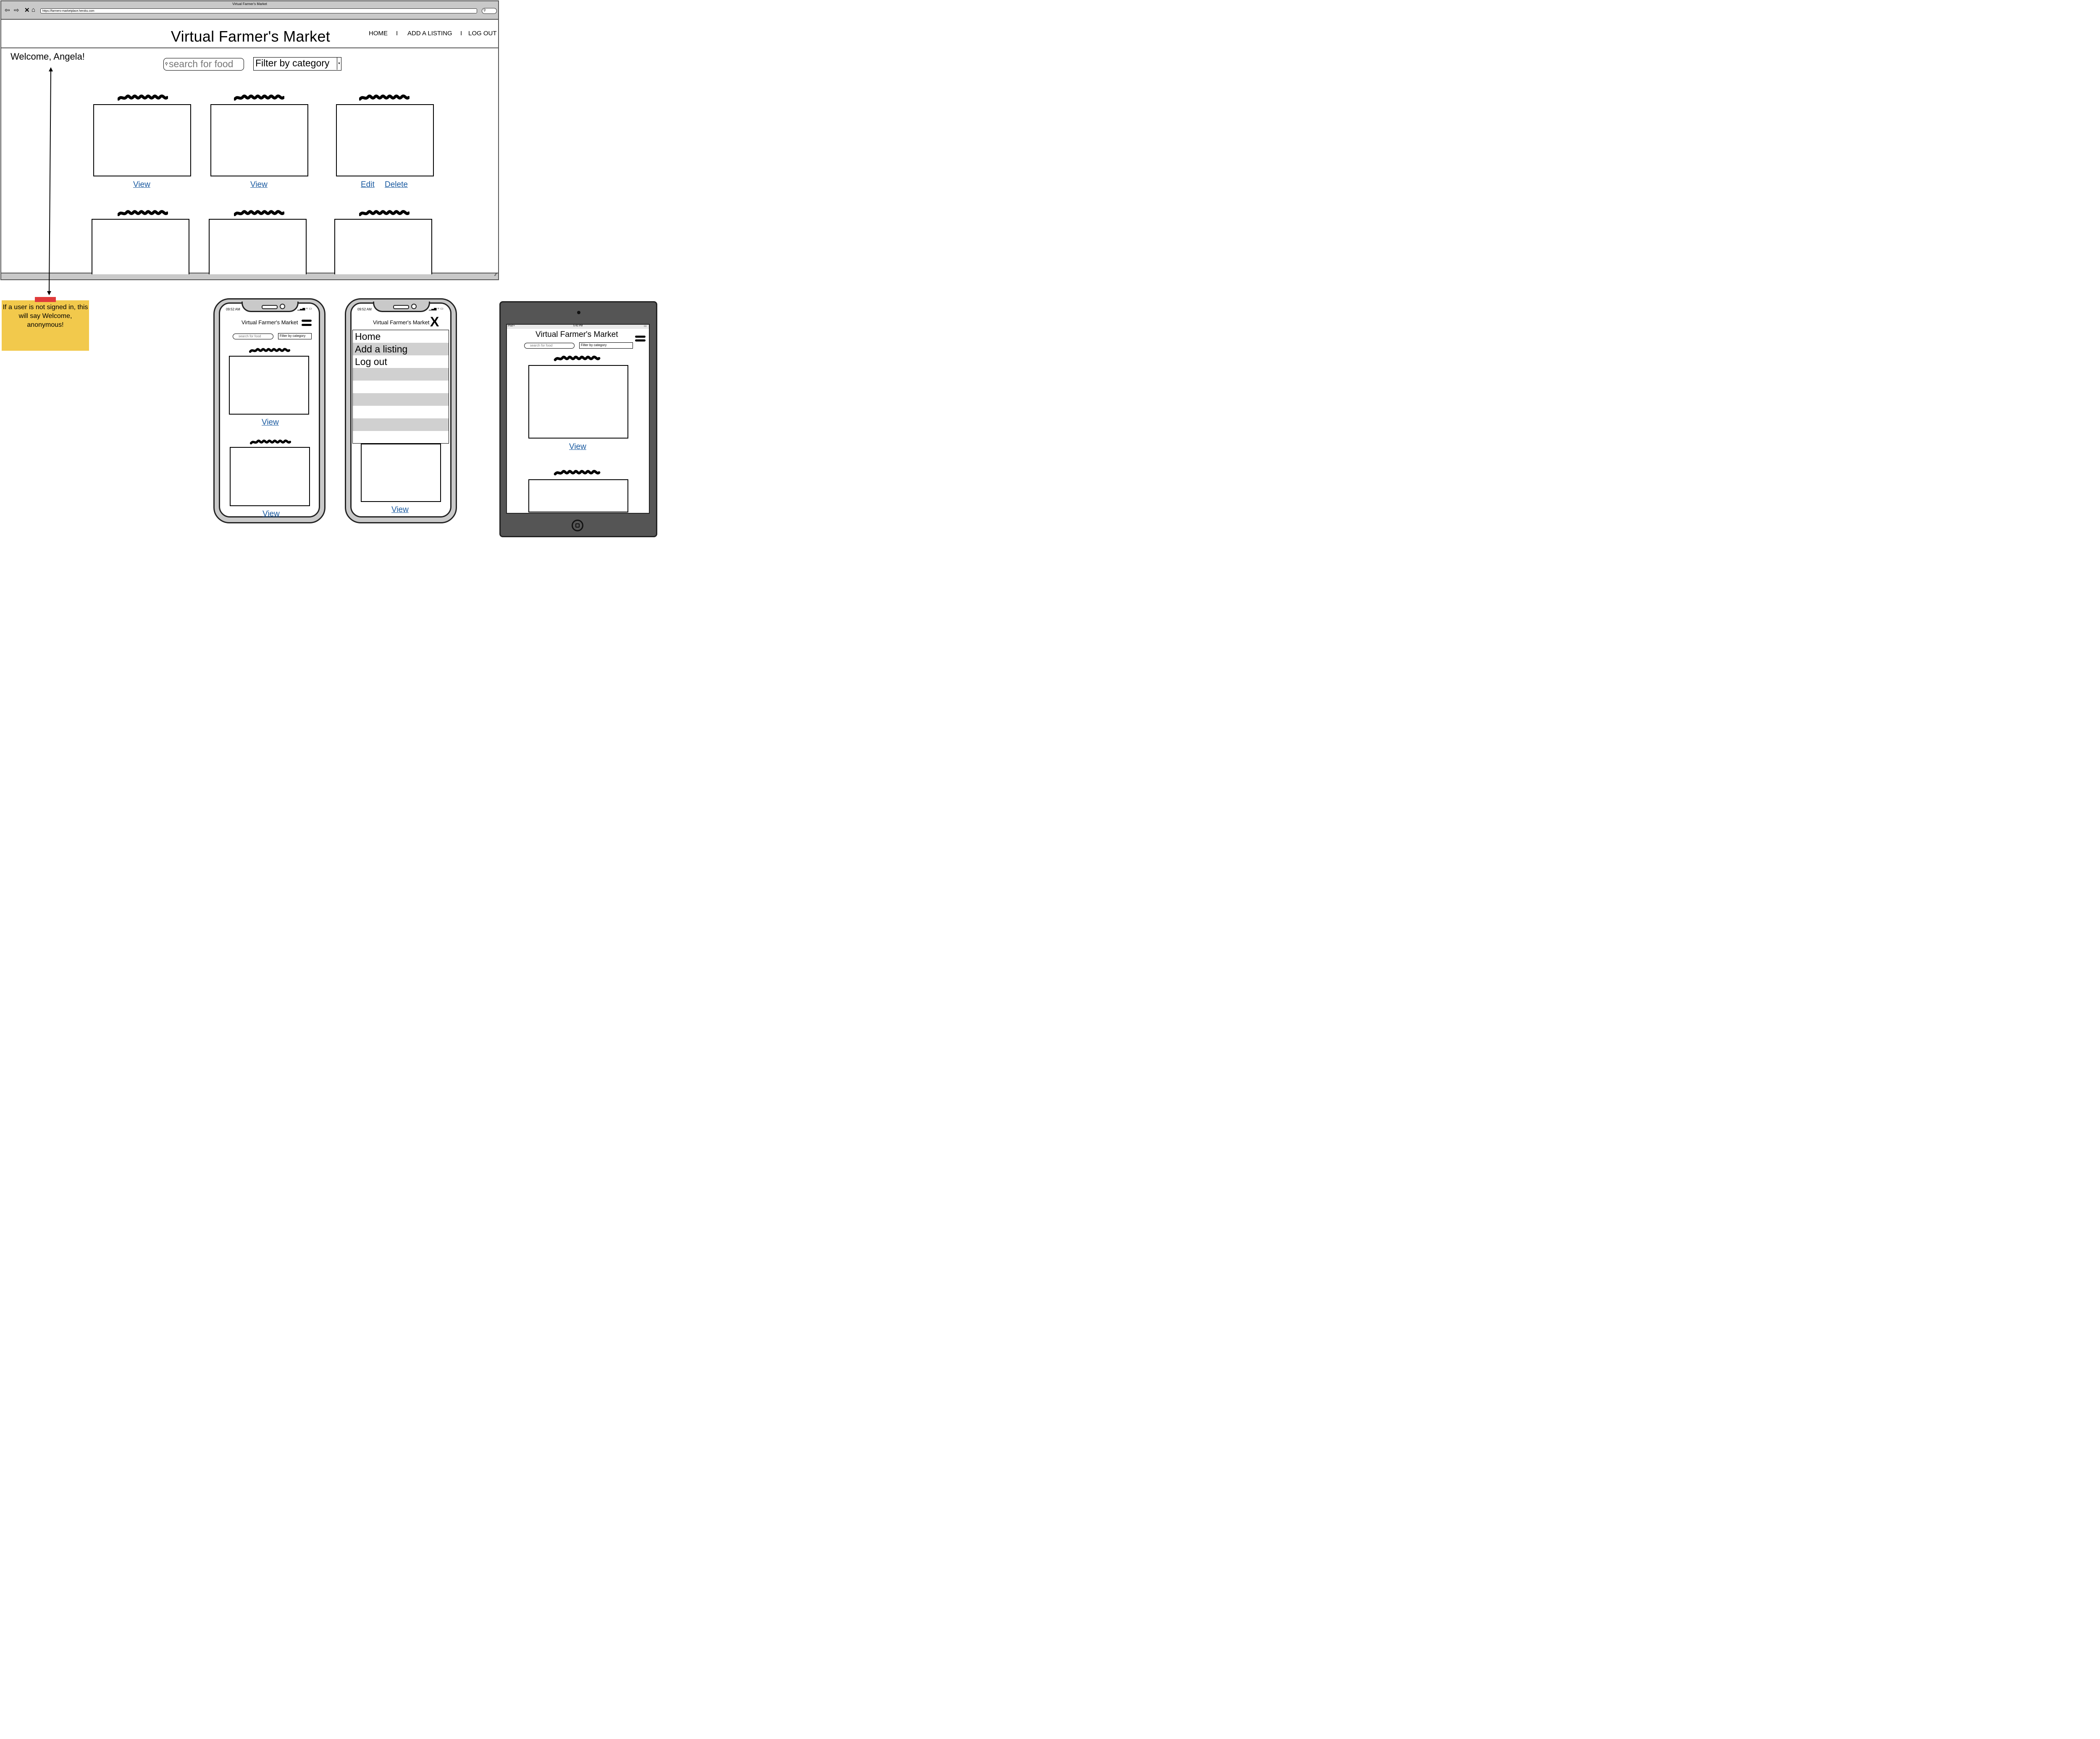 This screenshot has height=1739, width=2100. Describe the element at coordinates (510, 326) in the screenshot. I see `tablet-device-label: iPad` at that location.